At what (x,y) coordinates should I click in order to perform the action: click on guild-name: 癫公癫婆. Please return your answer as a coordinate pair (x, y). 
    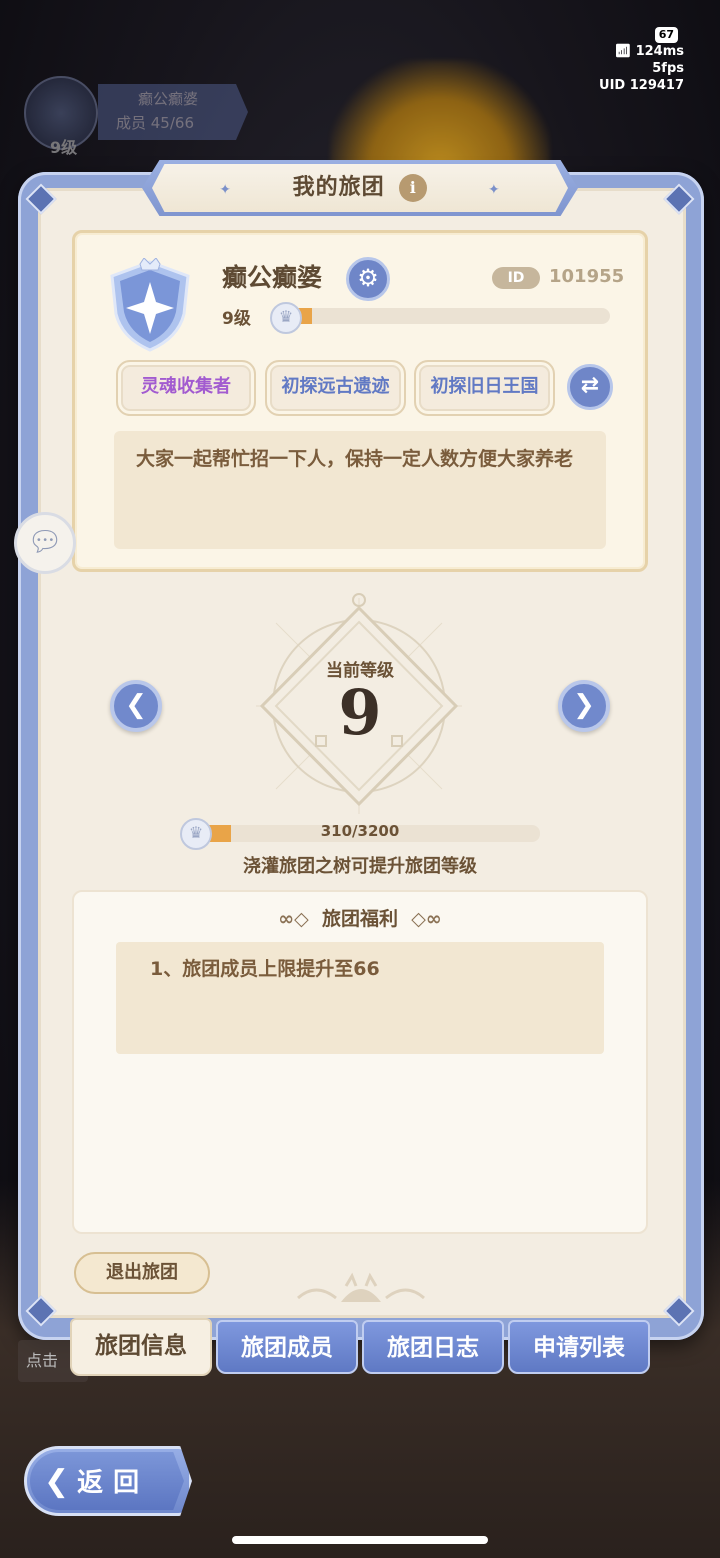
    Looking at the image, I should click on (272, 277).